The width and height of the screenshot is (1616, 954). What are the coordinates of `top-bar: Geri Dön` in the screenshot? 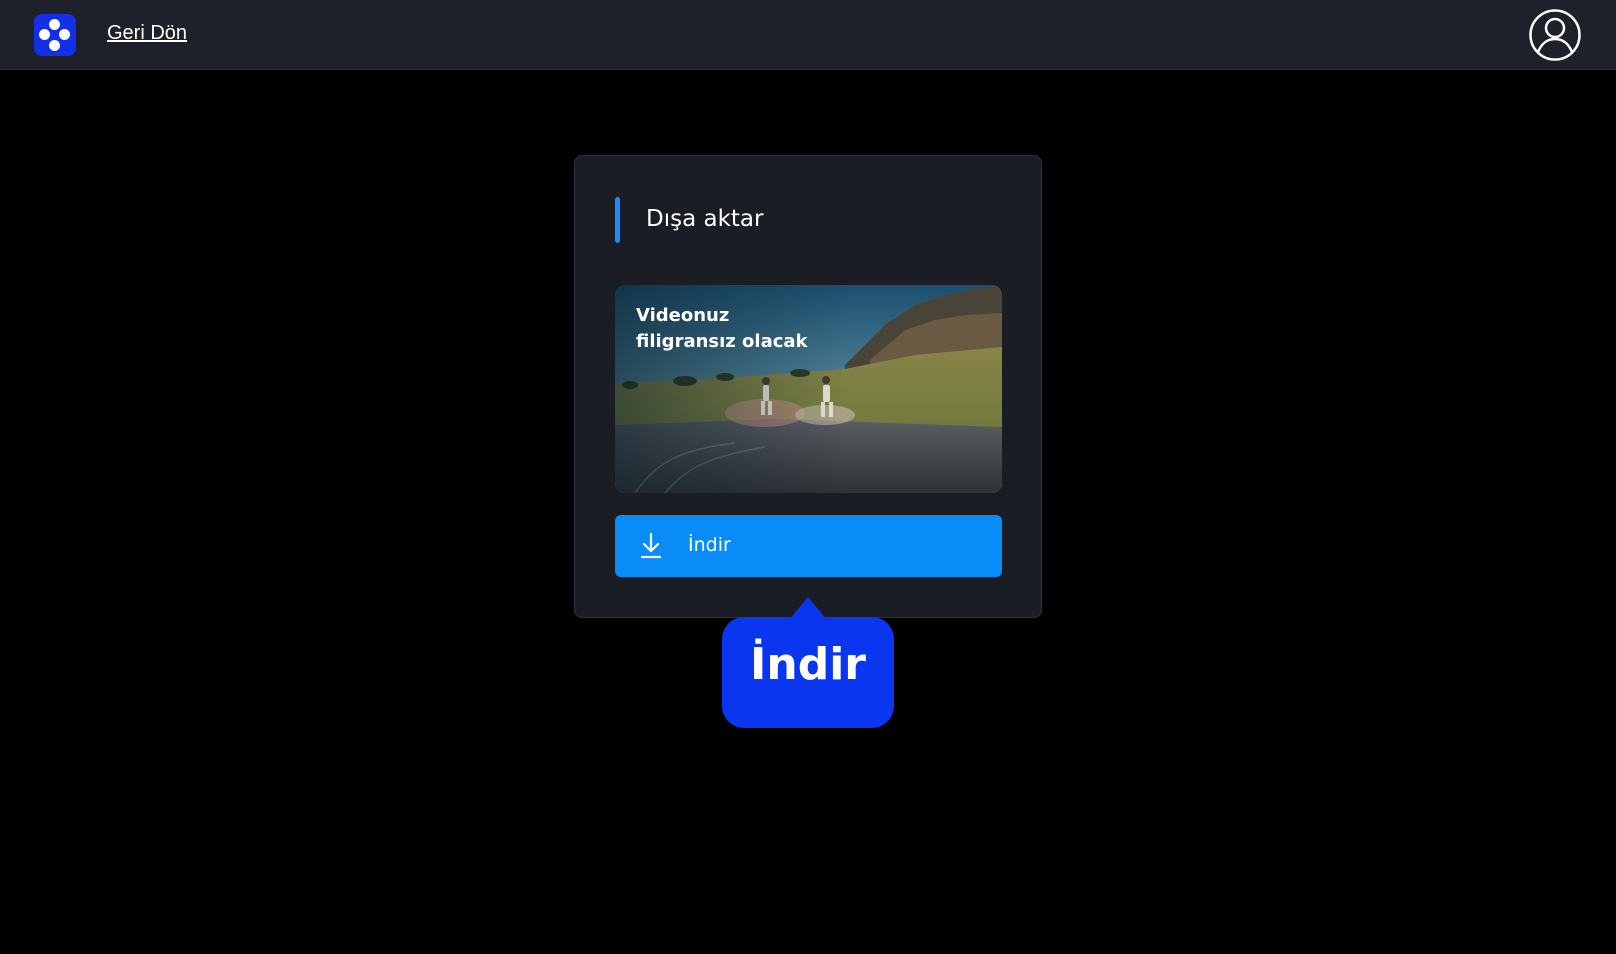 It's located at (808, 35).